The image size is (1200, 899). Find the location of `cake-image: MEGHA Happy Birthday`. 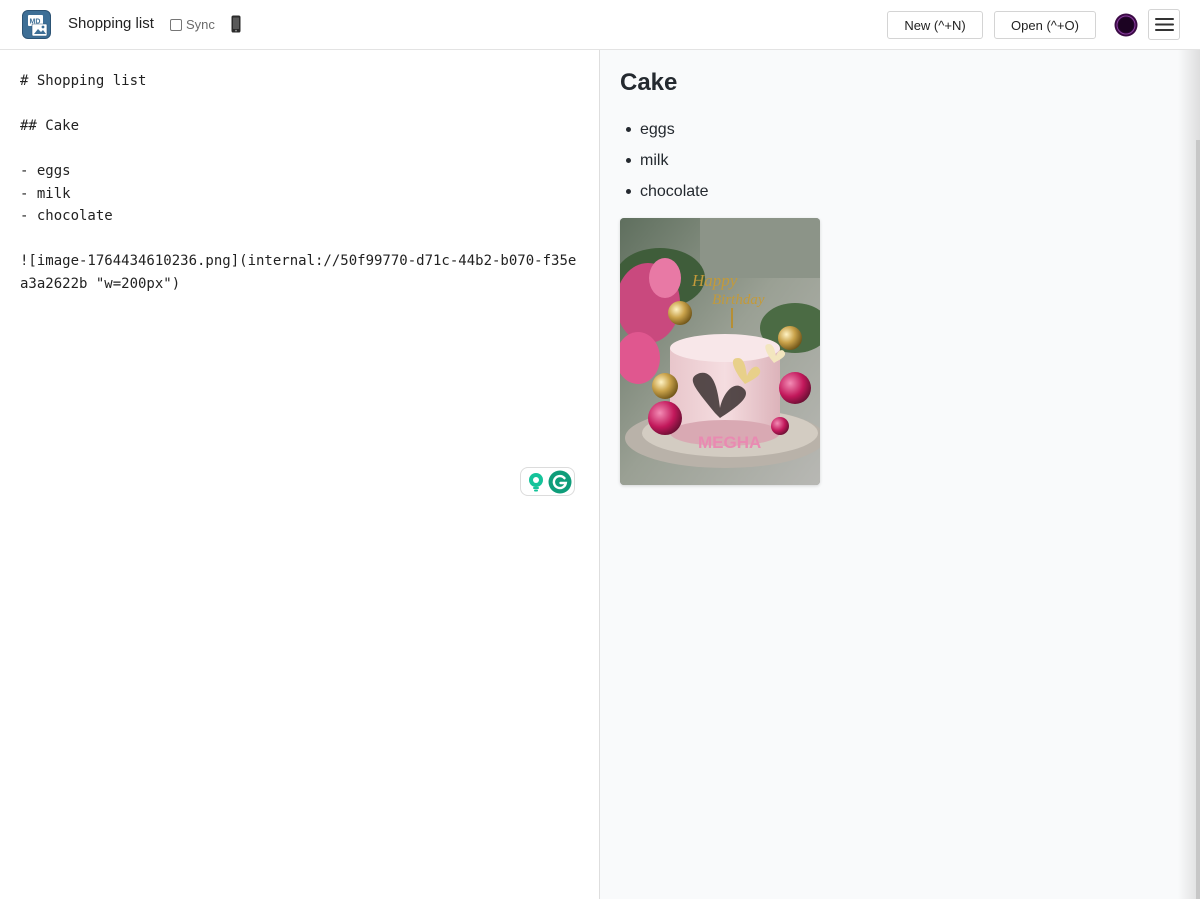

cake-image: MEGHA Happy Birthday is located at coordinates (720, 351).